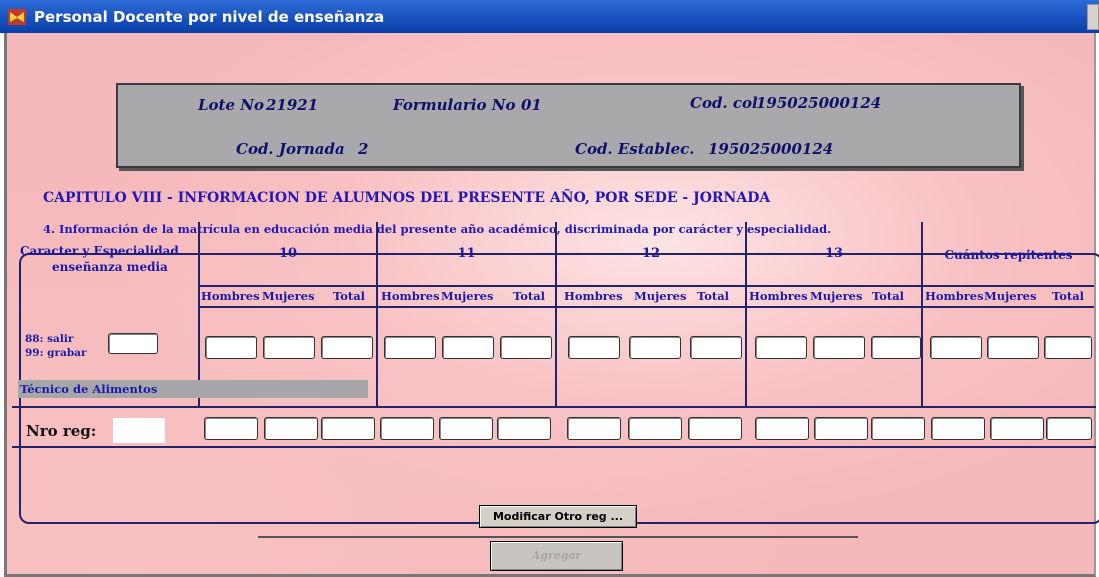 Image resolution: width=1099 pixels, height=577 pixels. What do you see at coordinates (363, 149) in the screenshot?
I see `cod-jornada-value: 2` at bounding box center [363, 149].